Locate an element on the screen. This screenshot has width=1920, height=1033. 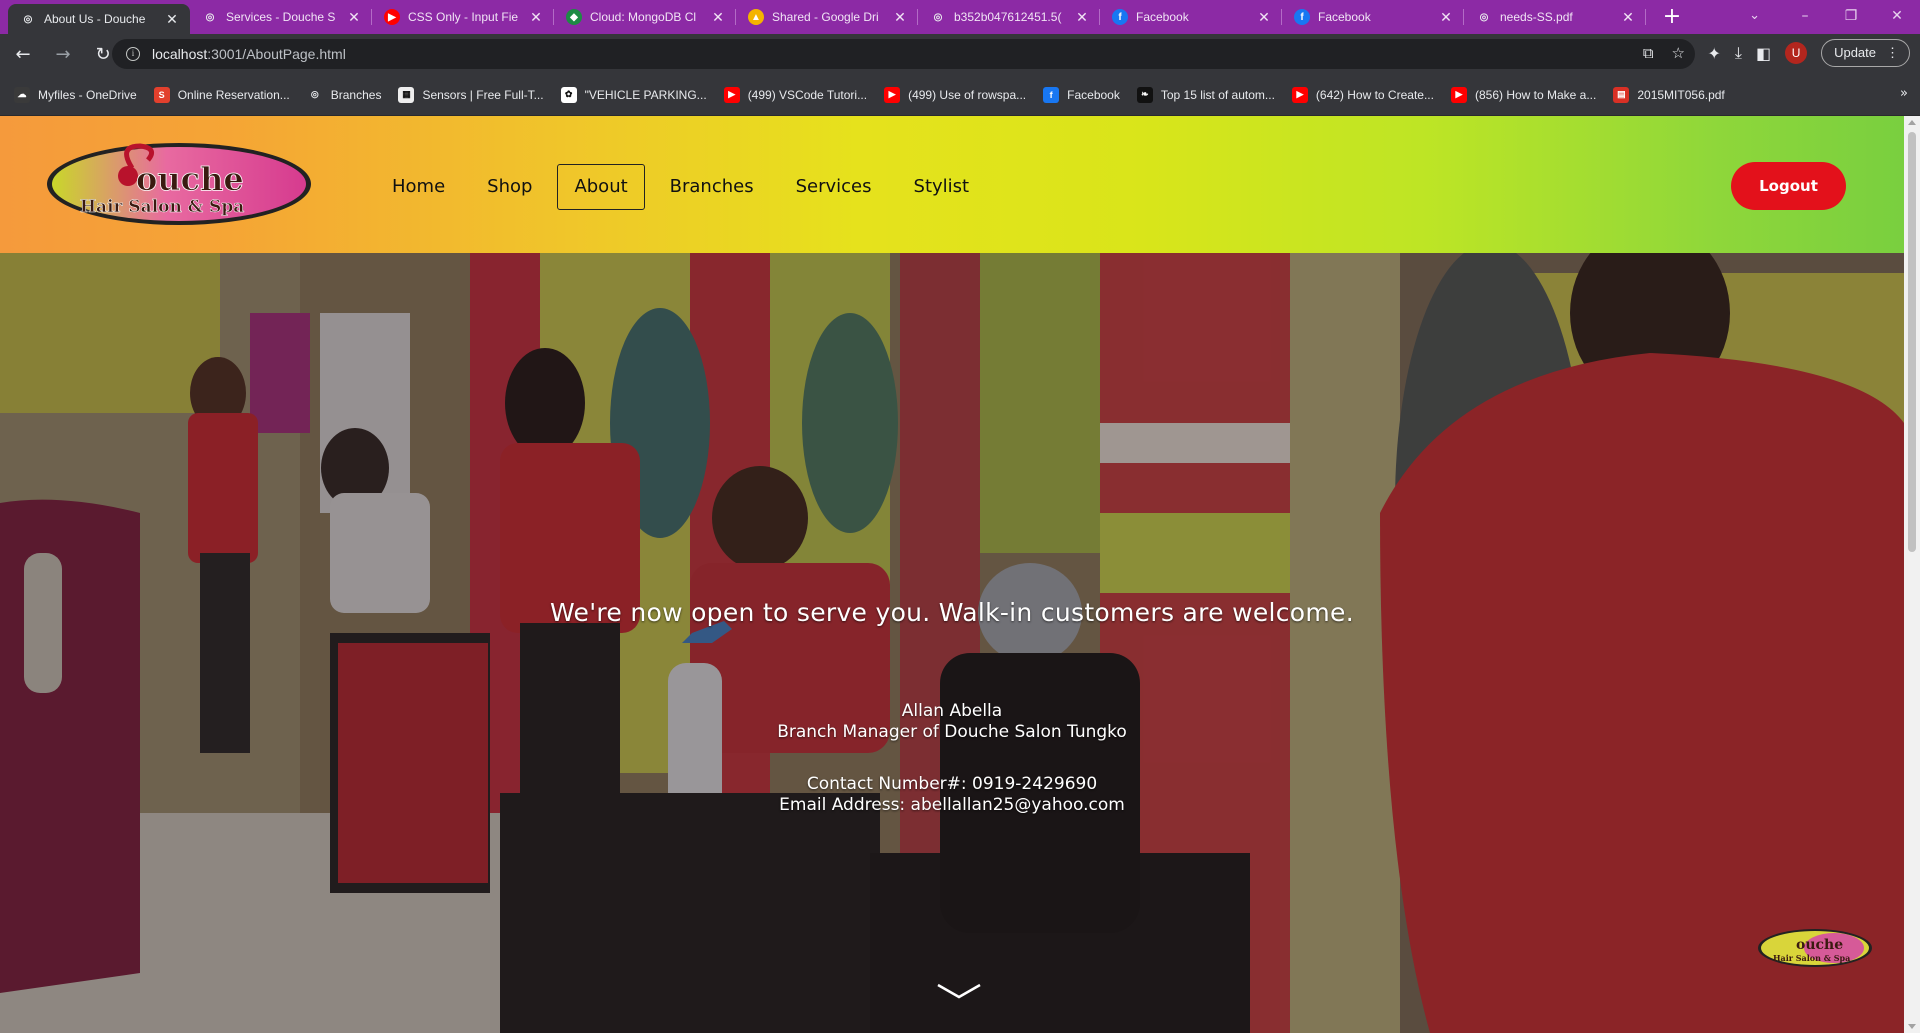
bookmark-label: Myfiles - OneDrive is located at coordinates (87, 94).